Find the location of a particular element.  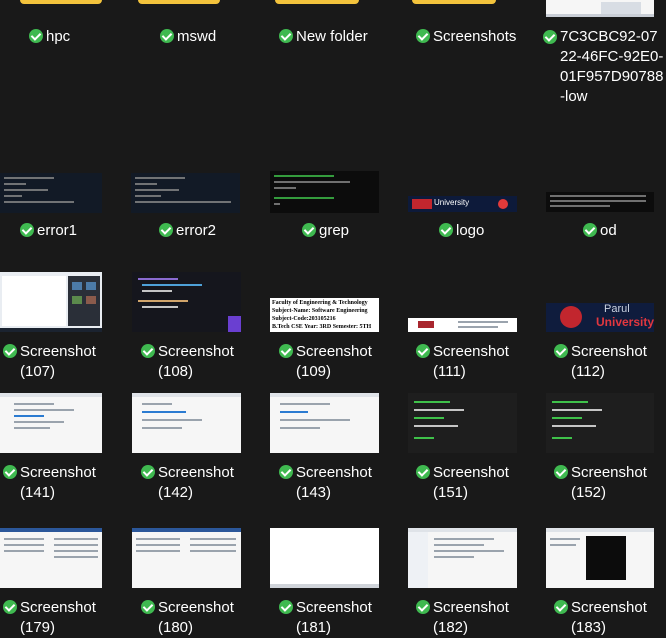

item-name: logo is located at coordinates (470, 230).